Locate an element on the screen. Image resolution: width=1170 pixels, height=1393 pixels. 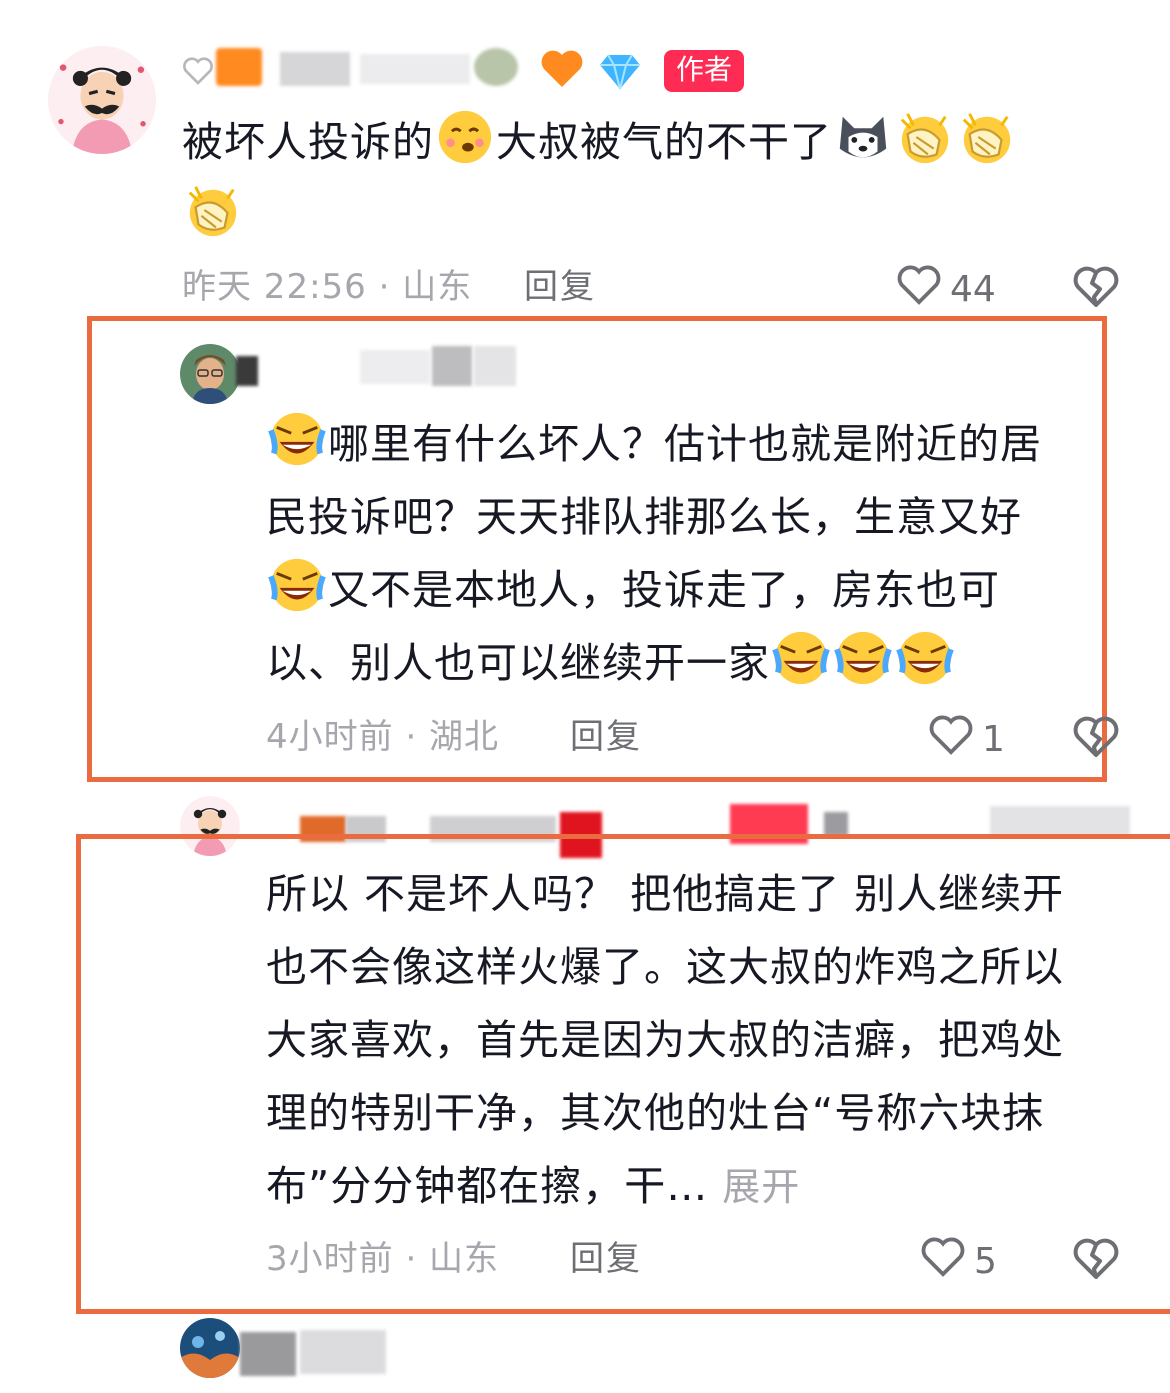
comment-line: 大家喜欢，首先是因为大叔的洁癖，把鸡处 is located at coordinates (665, 1040).